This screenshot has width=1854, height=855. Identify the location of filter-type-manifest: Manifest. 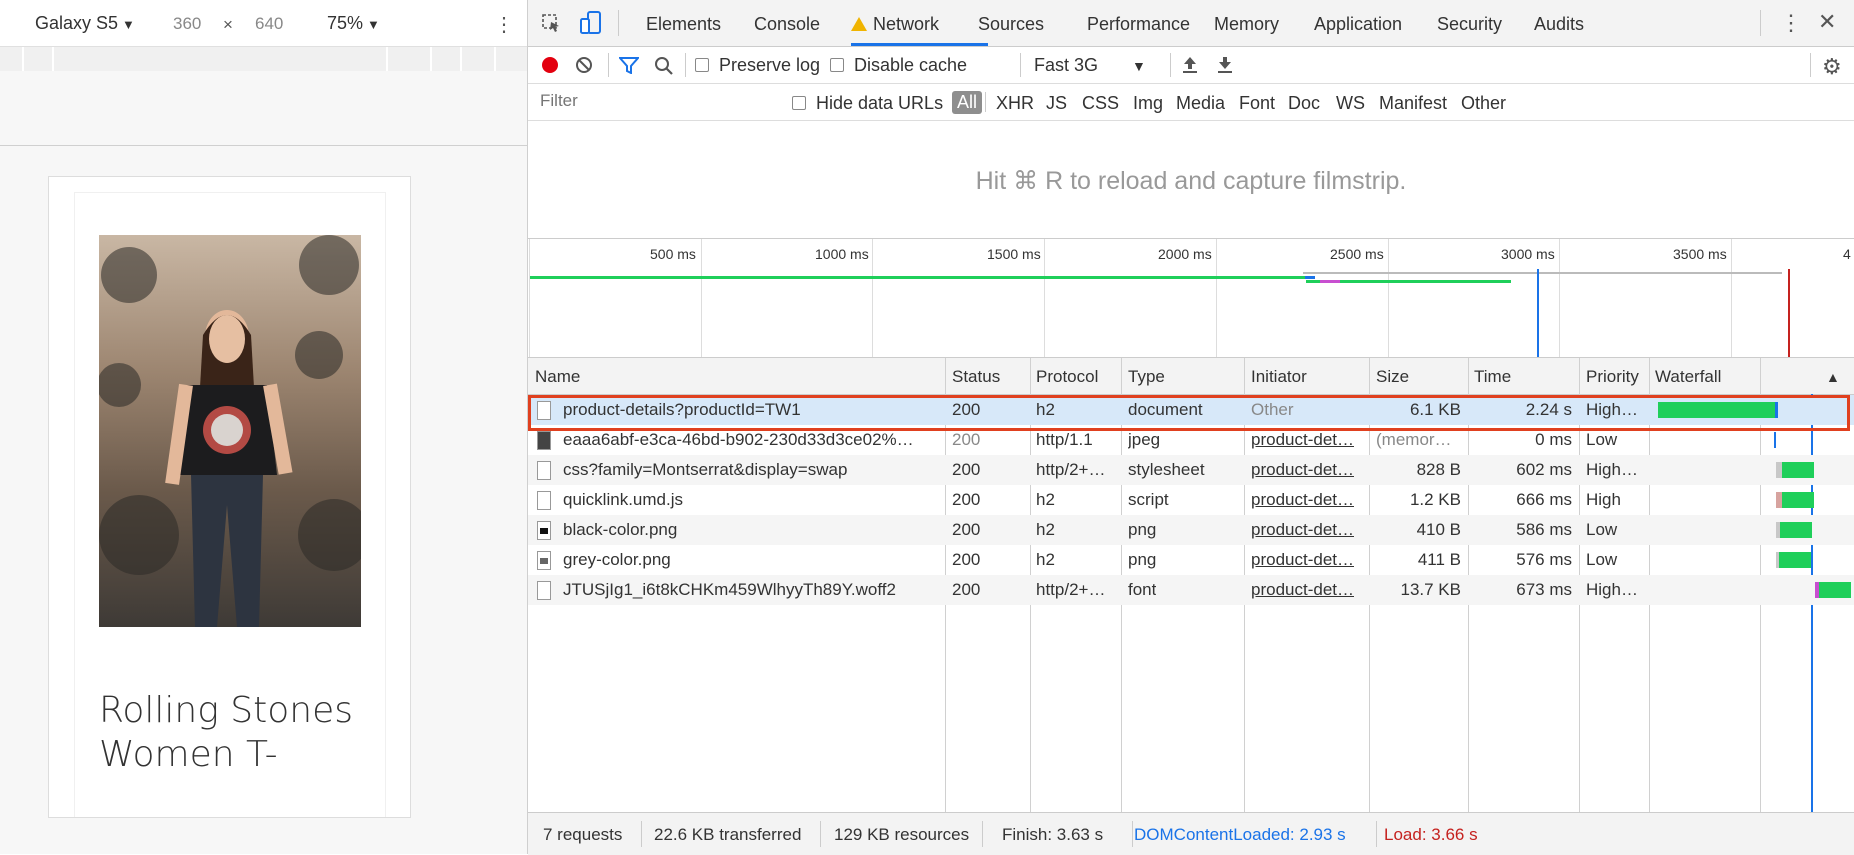
(1413, 103).